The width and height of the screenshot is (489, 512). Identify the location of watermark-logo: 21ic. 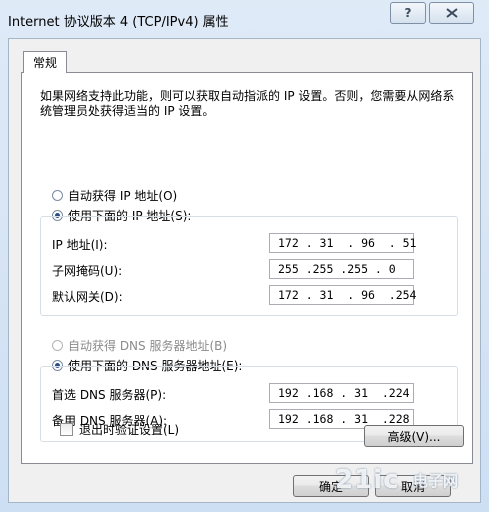
(367, 480).